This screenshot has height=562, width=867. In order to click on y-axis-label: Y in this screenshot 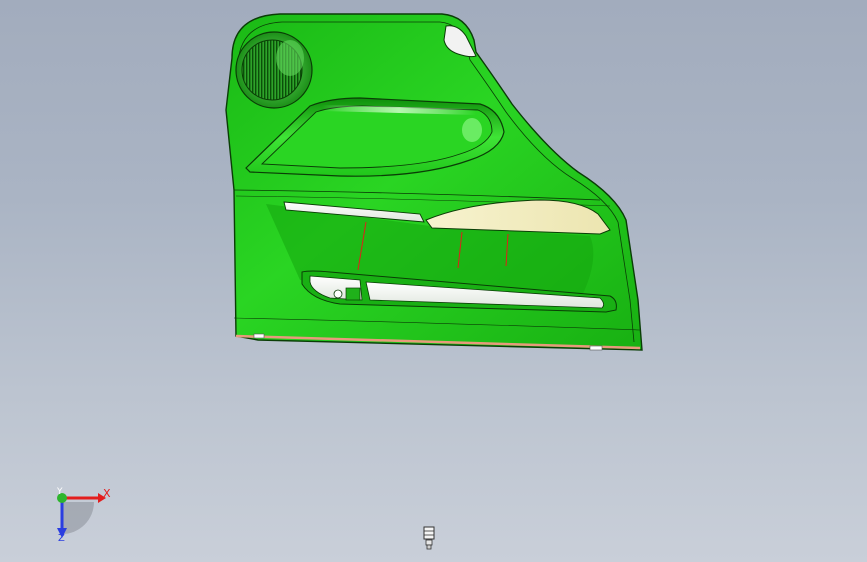, I will do `click(60, 492)`.